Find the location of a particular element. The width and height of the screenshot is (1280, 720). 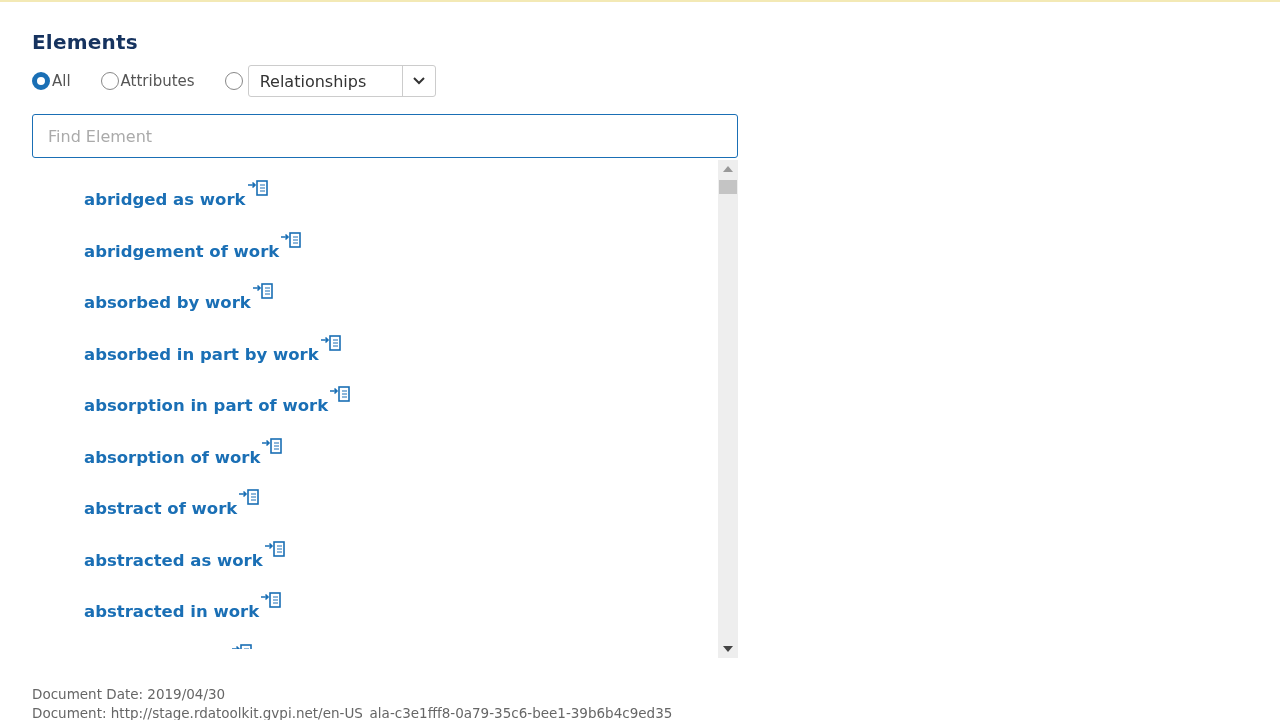

element-link: absorption of work is located at coordinates (172, 452).